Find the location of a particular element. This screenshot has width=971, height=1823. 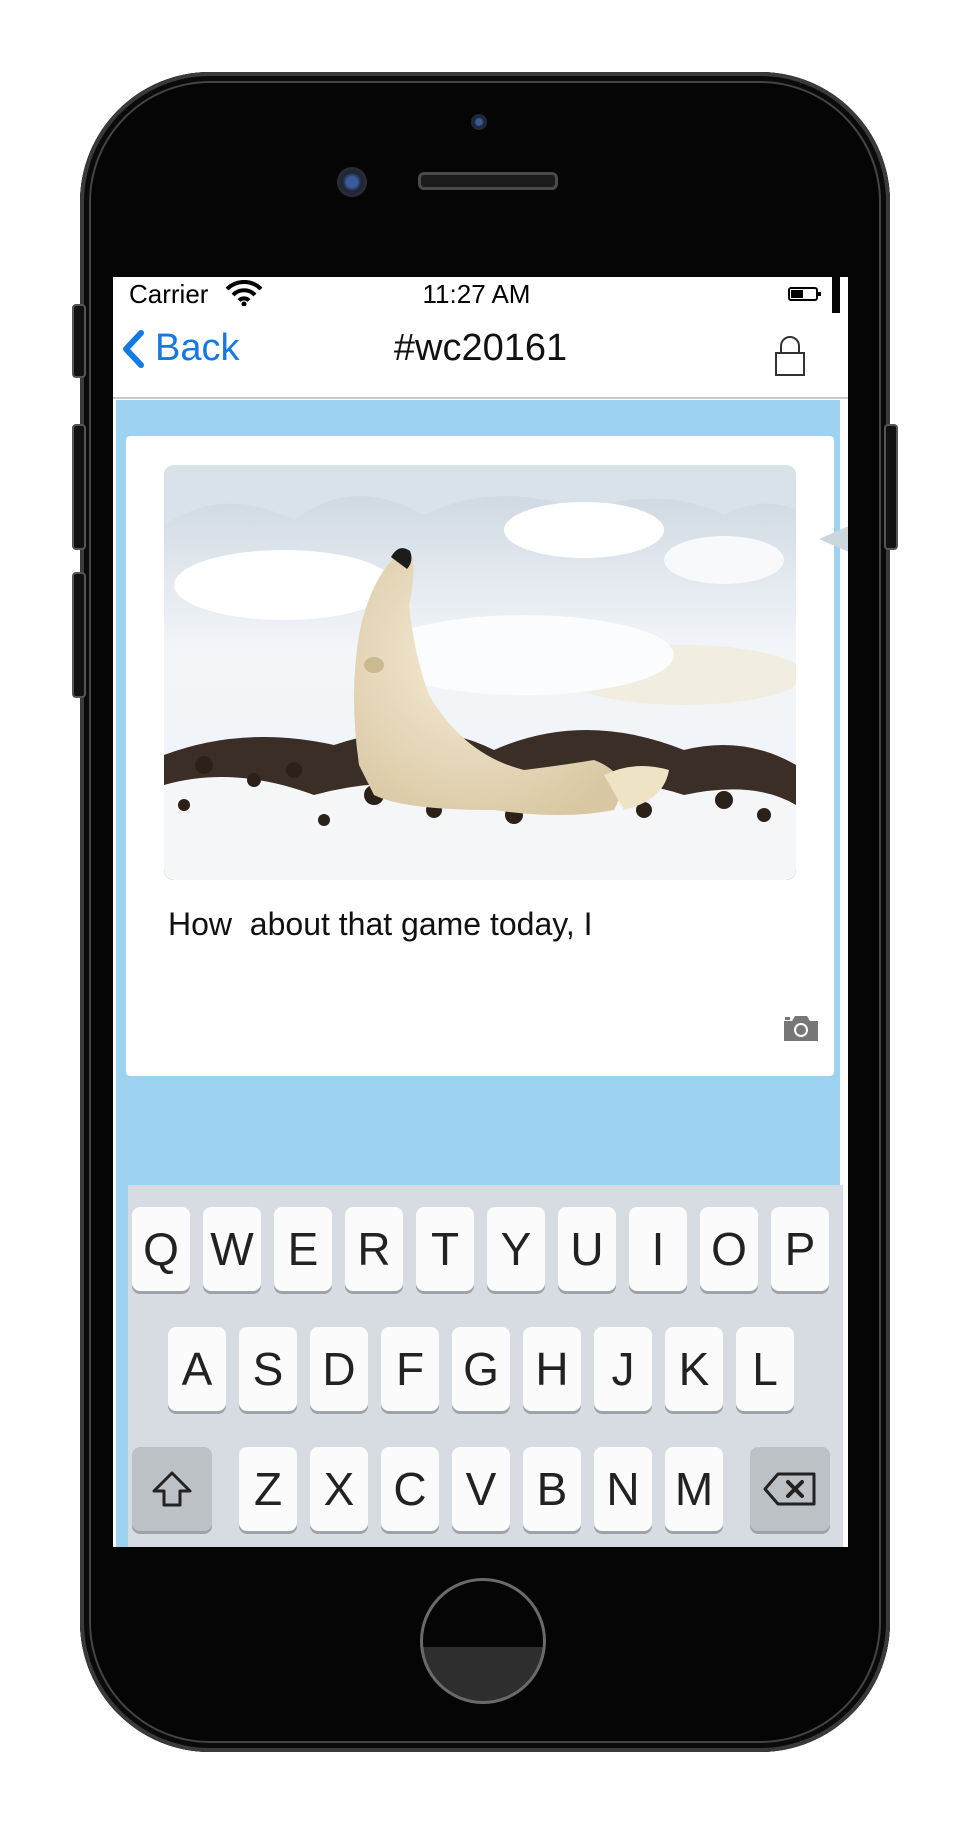

navigation-bar: Back #wc20161 is located at coordinates (480, 356).